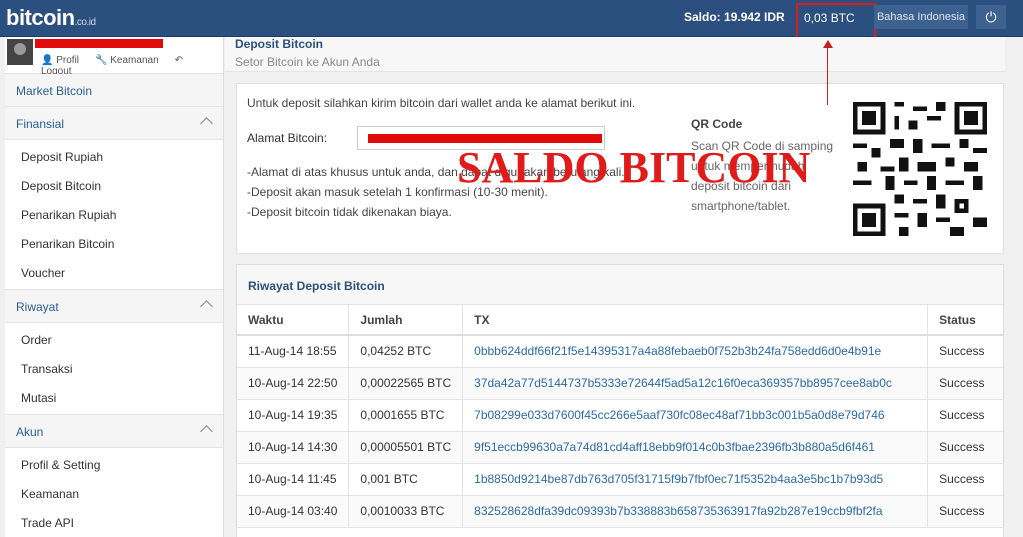 Image resolution: width=1023 pixels, height=537 pixels. Describe the element at coordinates (114, 339) in the screenshot. I see `sidebar-item-order: Order` at that location.